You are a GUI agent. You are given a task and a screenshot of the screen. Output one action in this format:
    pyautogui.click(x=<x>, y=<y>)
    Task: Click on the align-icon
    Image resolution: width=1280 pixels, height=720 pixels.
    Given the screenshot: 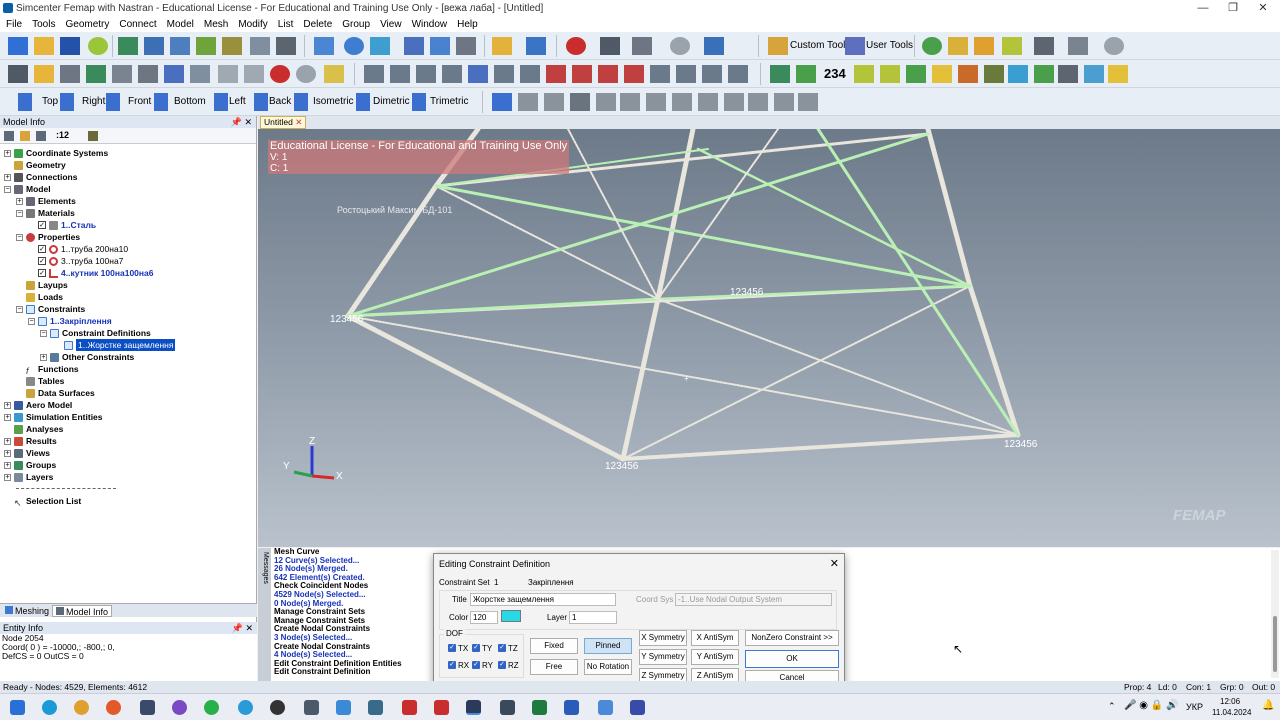 What is the action you would take?
    pyautogui.click(x=502, y=102)
    